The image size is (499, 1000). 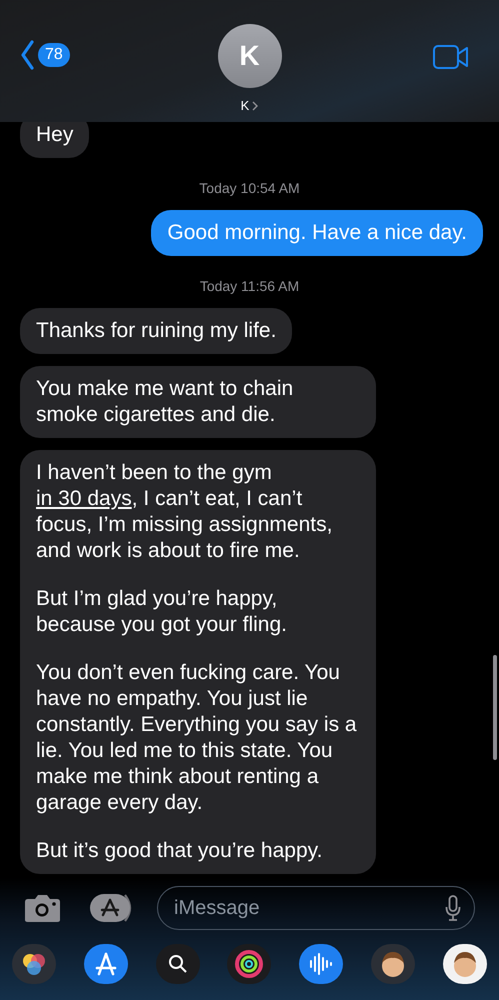 I want to click on message-input-field: iMessage, so click(x=316, y=908).